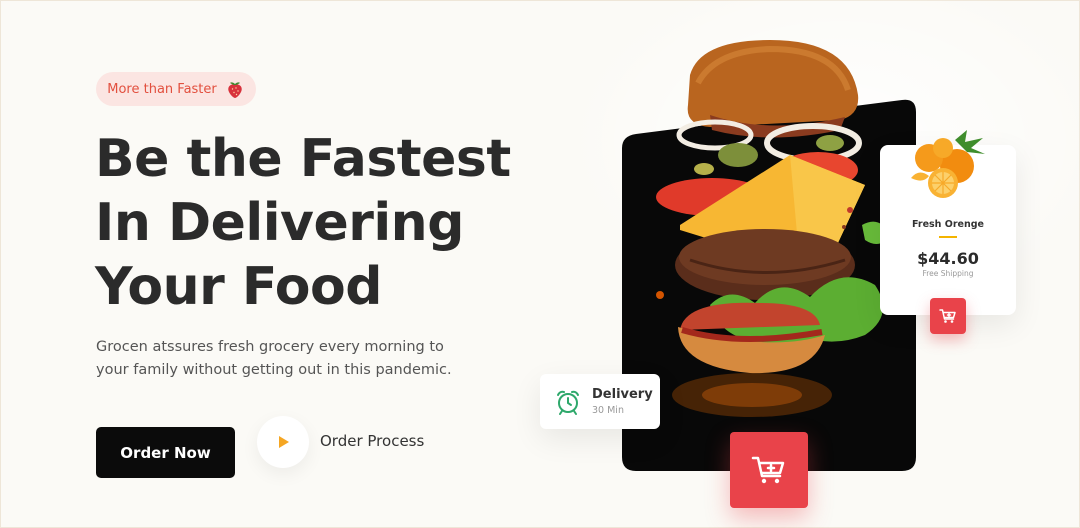 This screenshot has height=528, width=1080. Describe the element at coordinates (773, 207) in the screenshot. I see `burger-image` at that location.